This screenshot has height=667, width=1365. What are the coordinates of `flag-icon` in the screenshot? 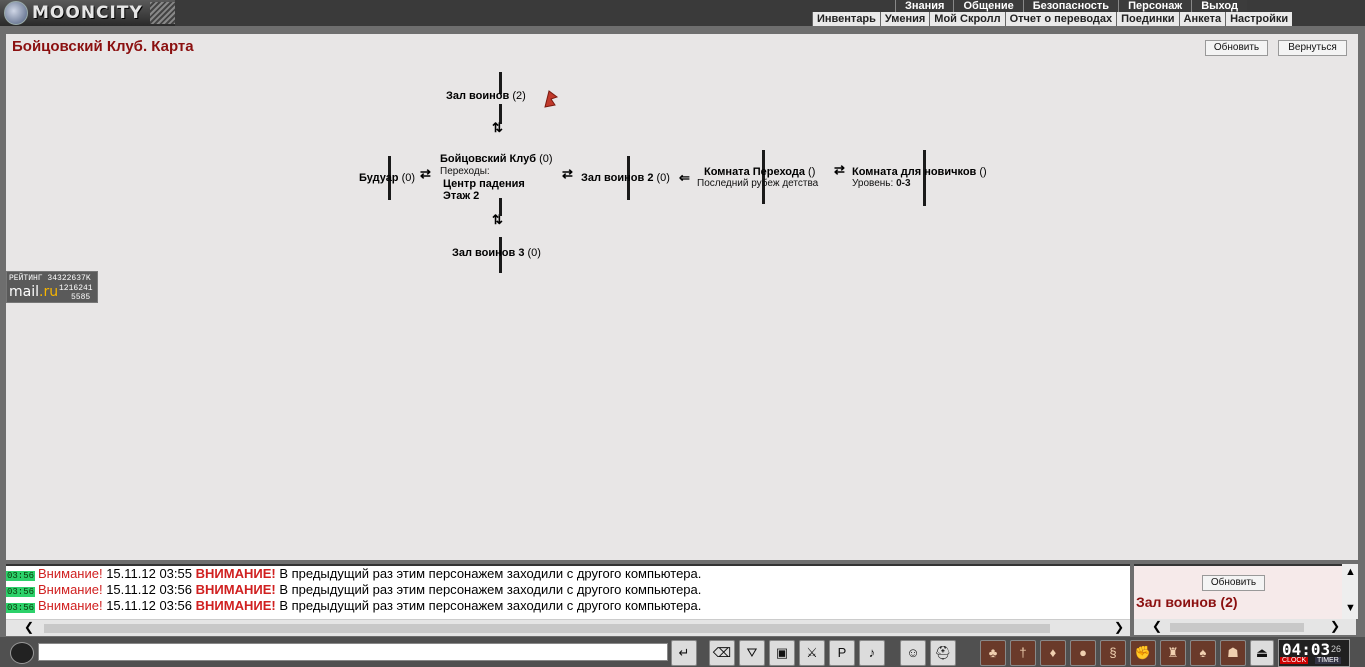 It's located at (551, 99).